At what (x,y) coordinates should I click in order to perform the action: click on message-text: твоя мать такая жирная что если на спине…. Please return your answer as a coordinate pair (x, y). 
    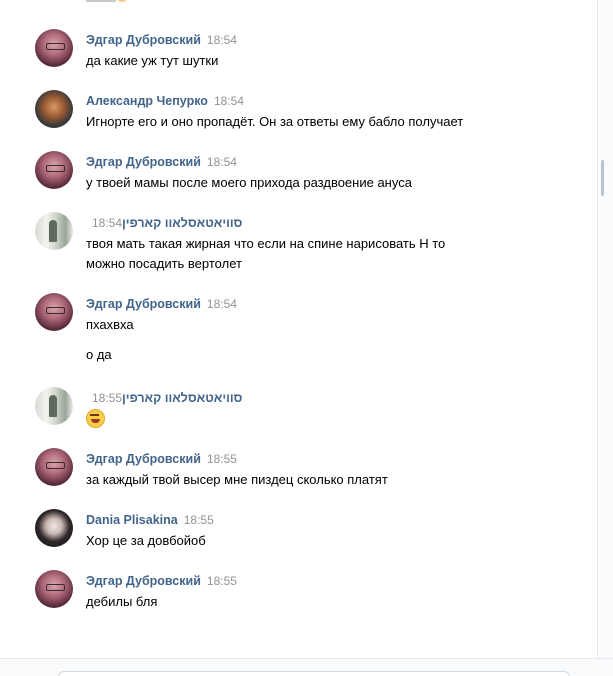
    Looking at the image, I should click on (306, 254).